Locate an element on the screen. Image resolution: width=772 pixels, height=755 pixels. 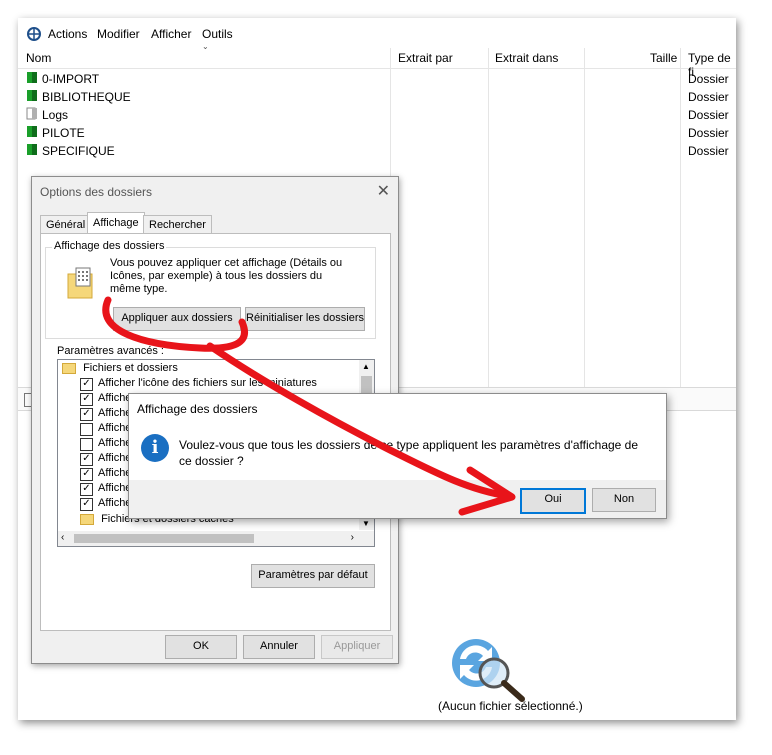
ok-button: OK is located at coordinates (201, 647).